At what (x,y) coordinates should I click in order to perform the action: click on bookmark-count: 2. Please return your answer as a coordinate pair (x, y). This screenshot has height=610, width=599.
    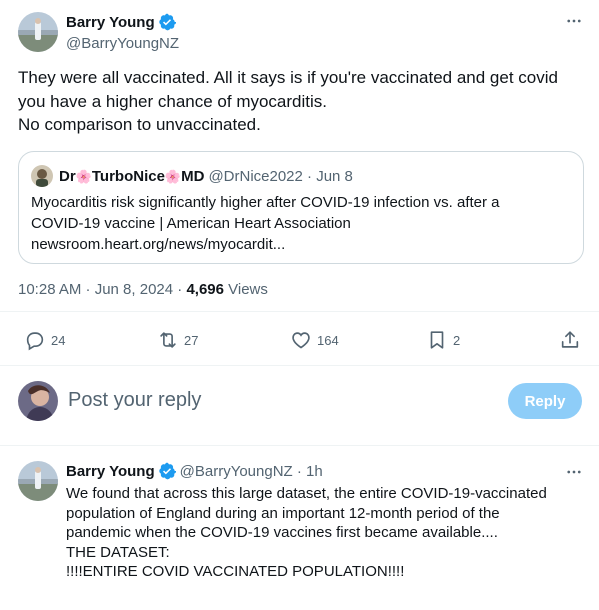
    Looking at the image, I should click on (457, 340).